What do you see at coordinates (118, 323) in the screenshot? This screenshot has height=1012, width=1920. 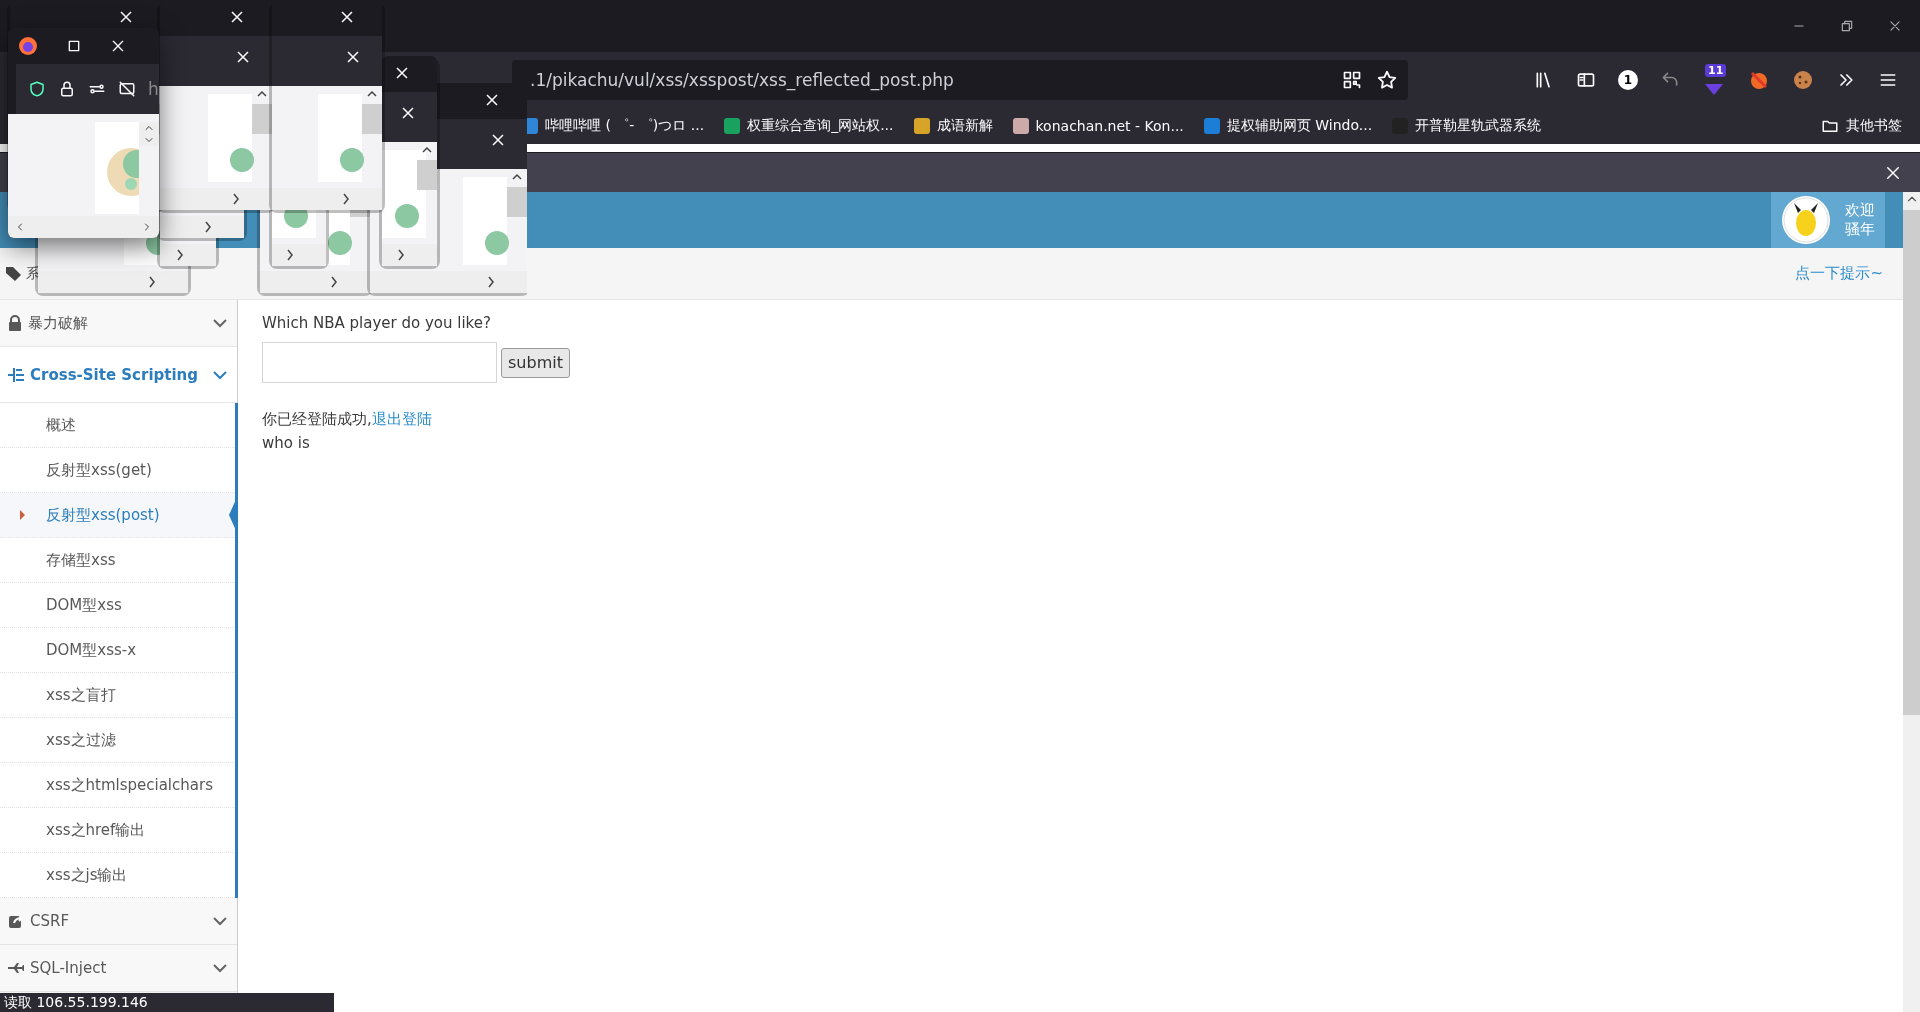 I see `sidebar-group: 暴力破解` at bounding box center [118, 323].